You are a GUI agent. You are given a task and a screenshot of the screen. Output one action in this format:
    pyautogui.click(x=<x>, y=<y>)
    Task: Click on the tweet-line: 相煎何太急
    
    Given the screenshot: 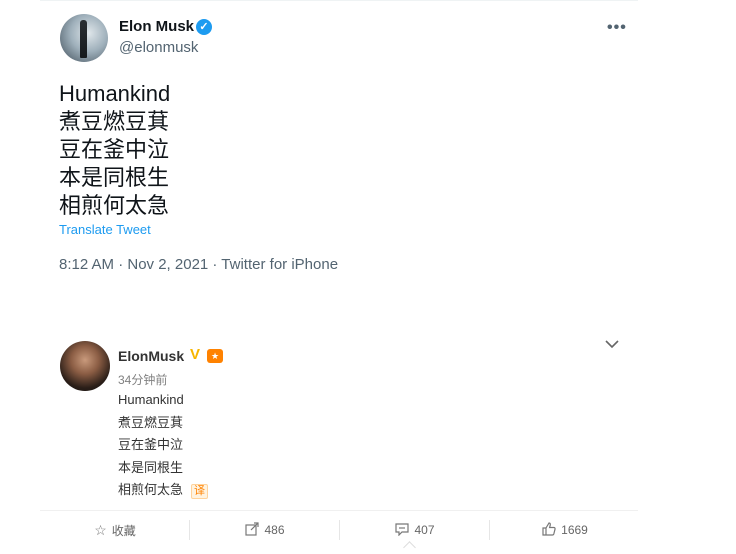 What is the action you would take?
    pyautogui.click(x=114, y=205)
    